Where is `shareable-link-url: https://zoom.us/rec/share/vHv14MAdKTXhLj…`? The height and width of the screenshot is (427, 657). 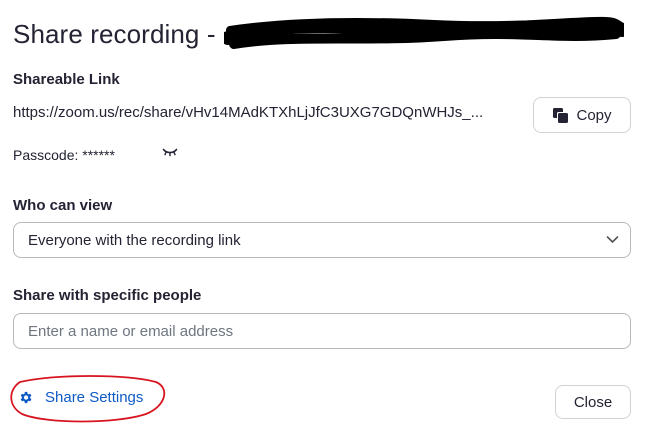
shareable-link-url: https://zoom.us/rec/share/vHv14MAdKTXhLj… is located at coordinates (248, 112).